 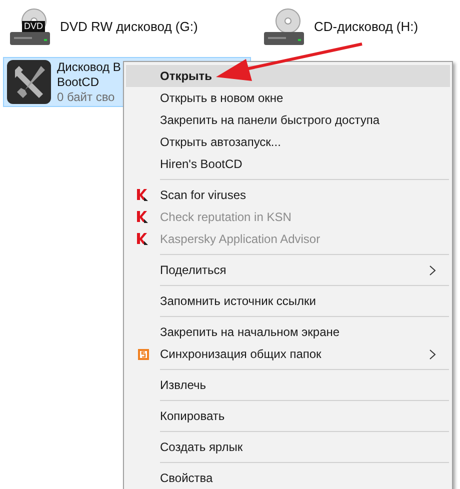 I want to click on drive-label: CD-дисковод (H:), so click(x=366, y=27).